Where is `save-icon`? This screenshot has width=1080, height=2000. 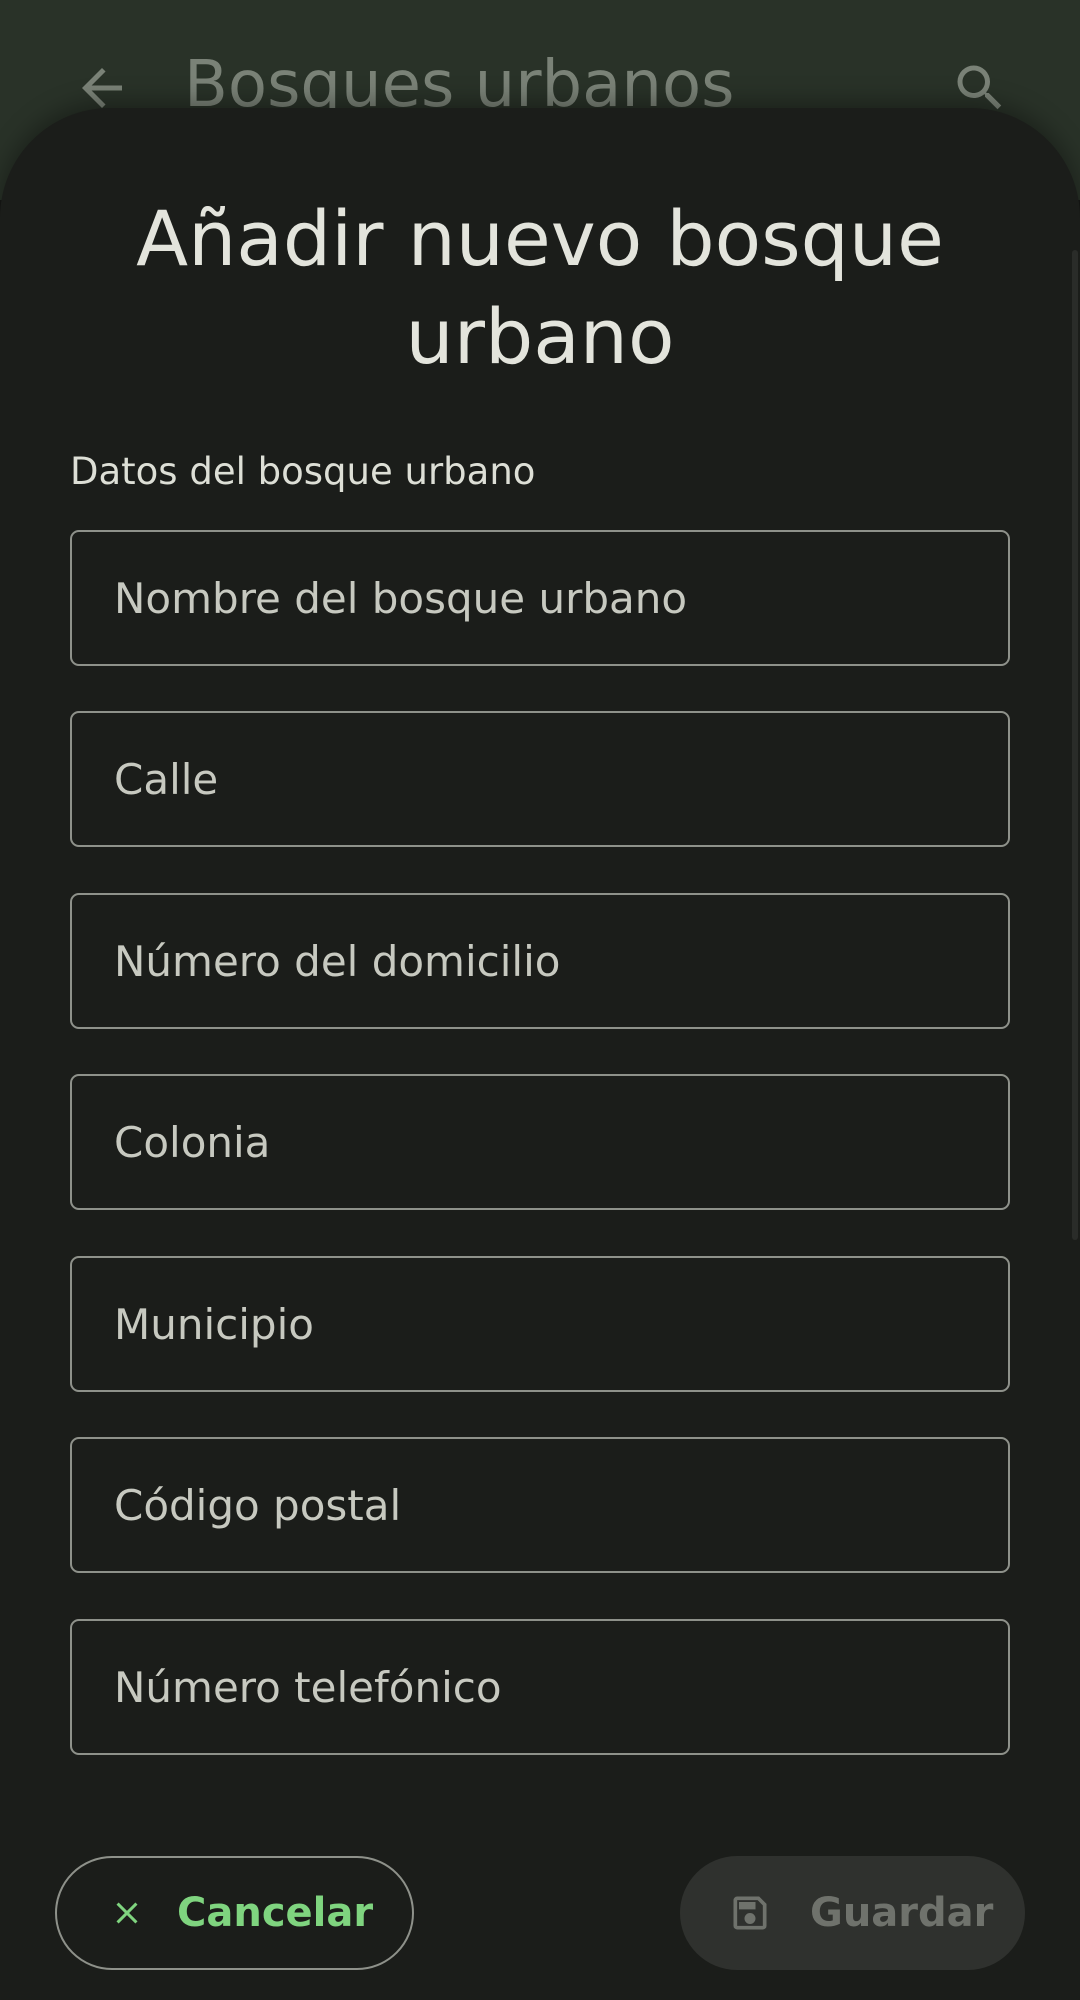 save-icon is located at coordinates (750, 1913).